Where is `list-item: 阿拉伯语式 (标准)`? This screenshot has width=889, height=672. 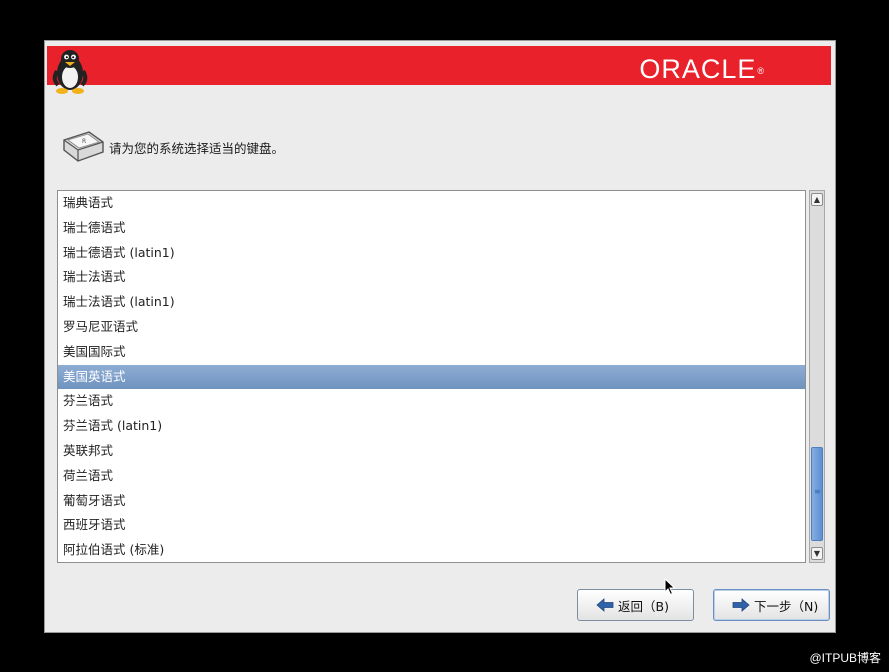
list-item: 阿拉伯语式 (标准) is located at coordinates (431, 550).